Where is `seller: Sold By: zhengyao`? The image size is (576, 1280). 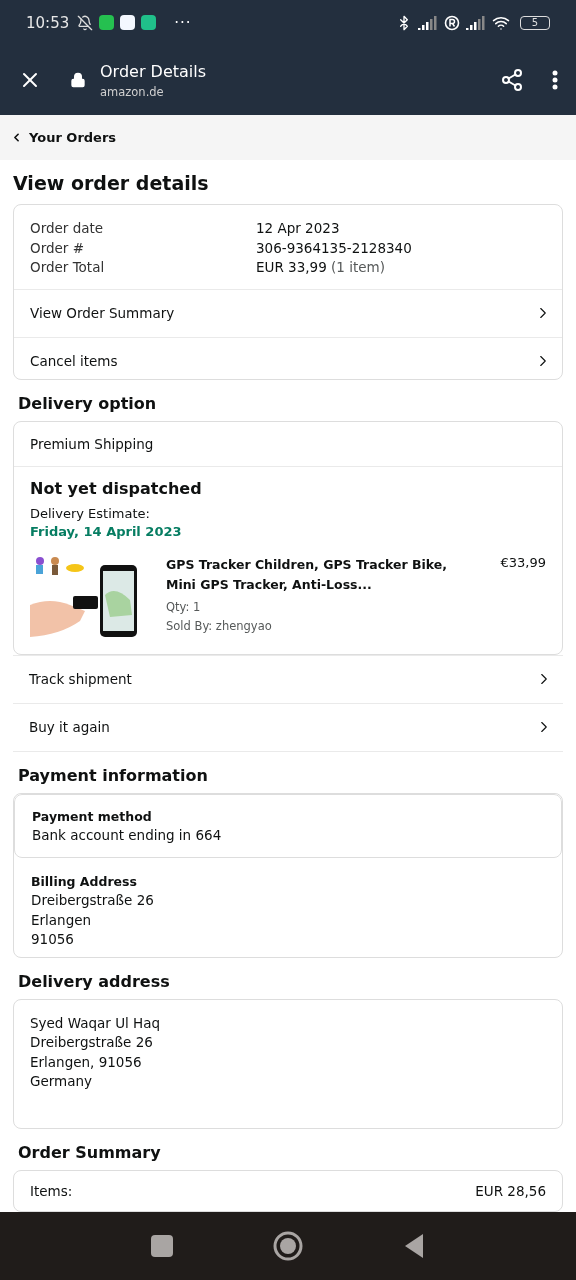
seller: Sold By: zhengyao is located at coordinates (219, 626).